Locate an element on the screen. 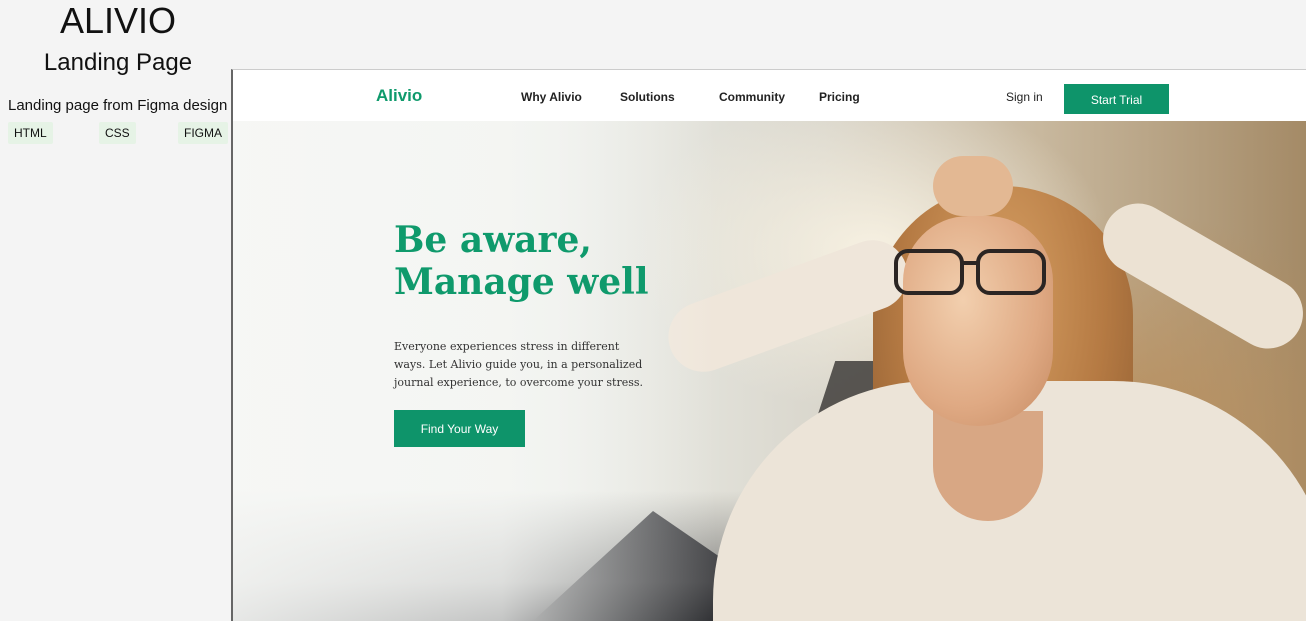 This screenshot has width=1306, height=621. tag-html: HTML is located at coordinates (30, 133).